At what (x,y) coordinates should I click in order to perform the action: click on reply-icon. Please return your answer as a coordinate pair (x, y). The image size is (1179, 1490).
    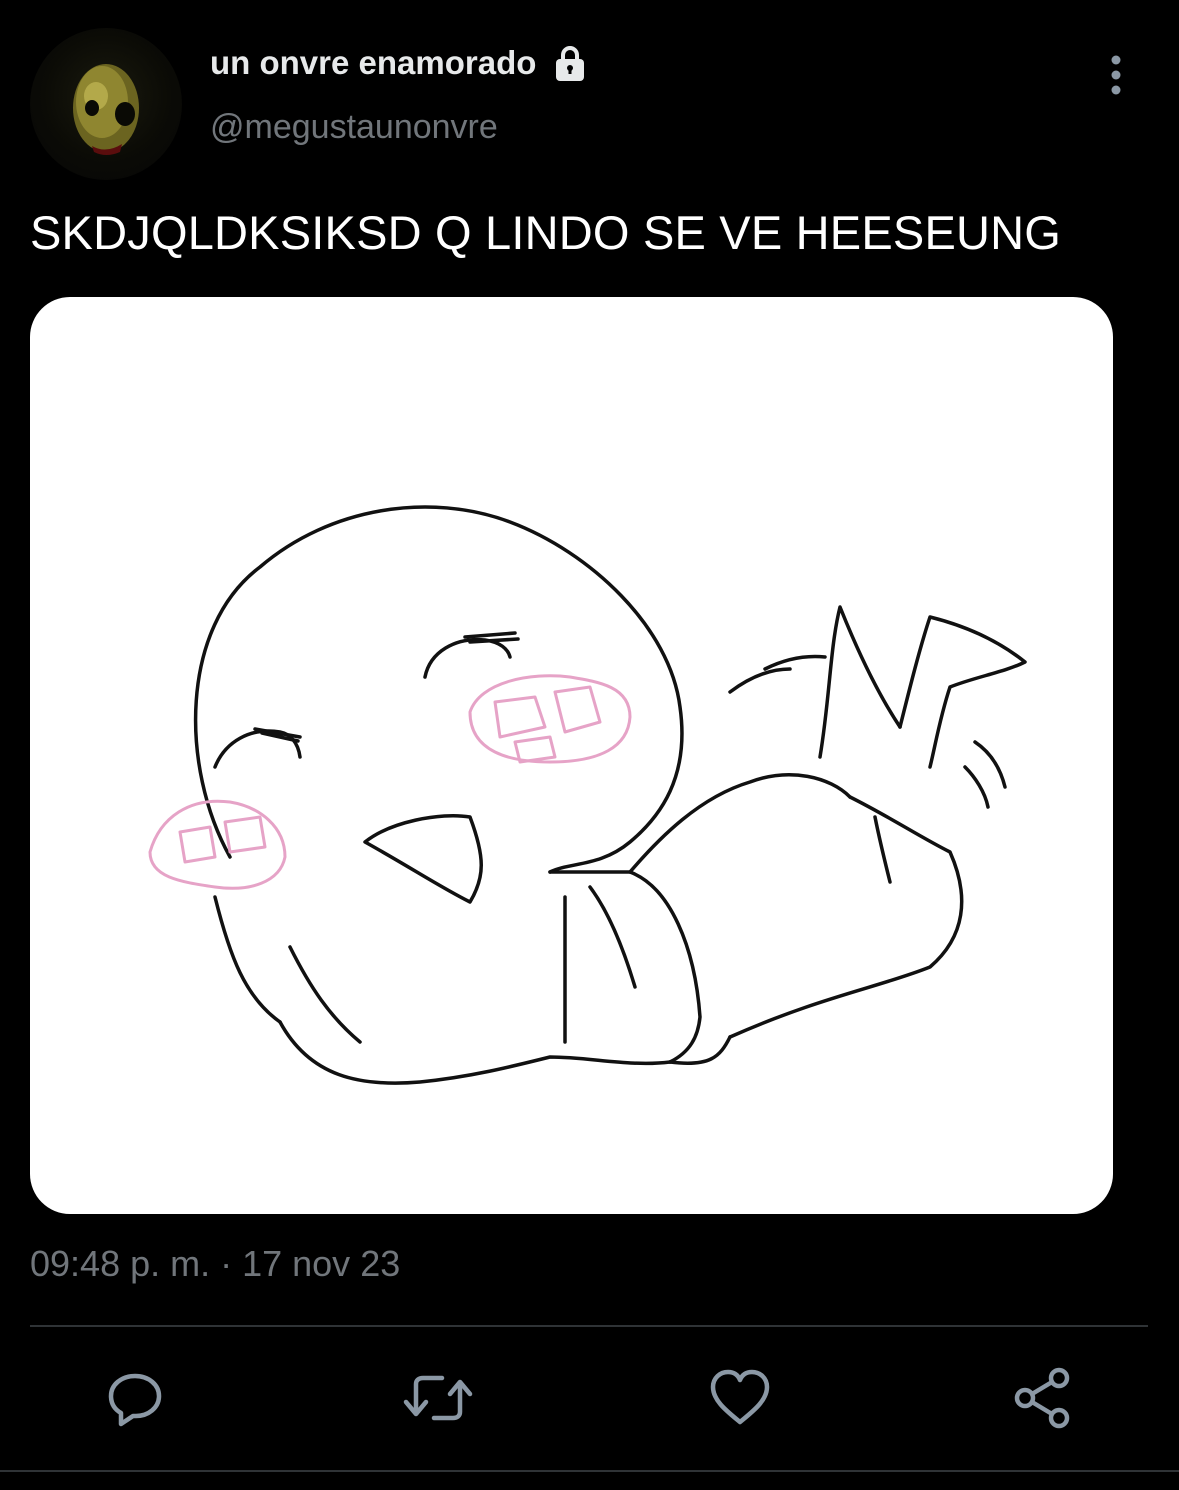
    Looking at the image, I should click on (135, 1400).